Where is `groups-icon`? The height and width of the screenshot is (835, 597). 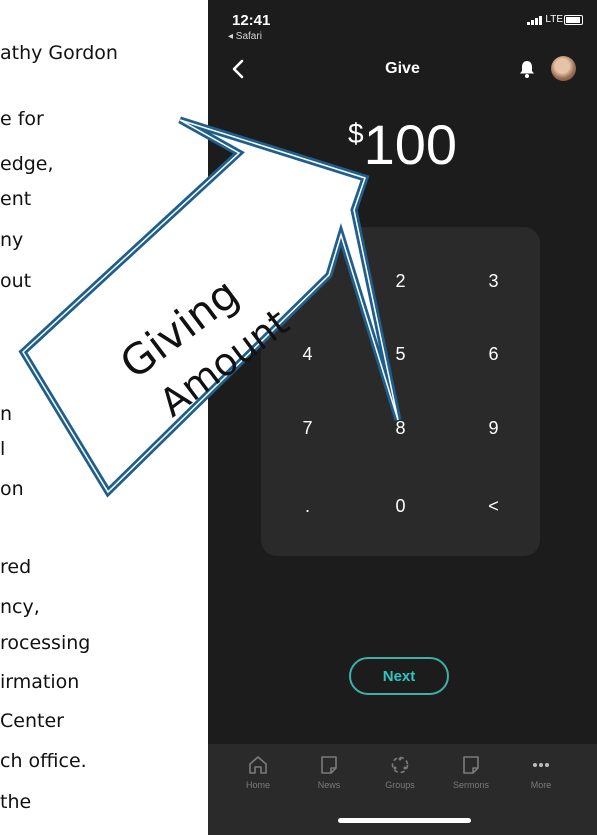 groups-icon is located at coordinates (400, 765).